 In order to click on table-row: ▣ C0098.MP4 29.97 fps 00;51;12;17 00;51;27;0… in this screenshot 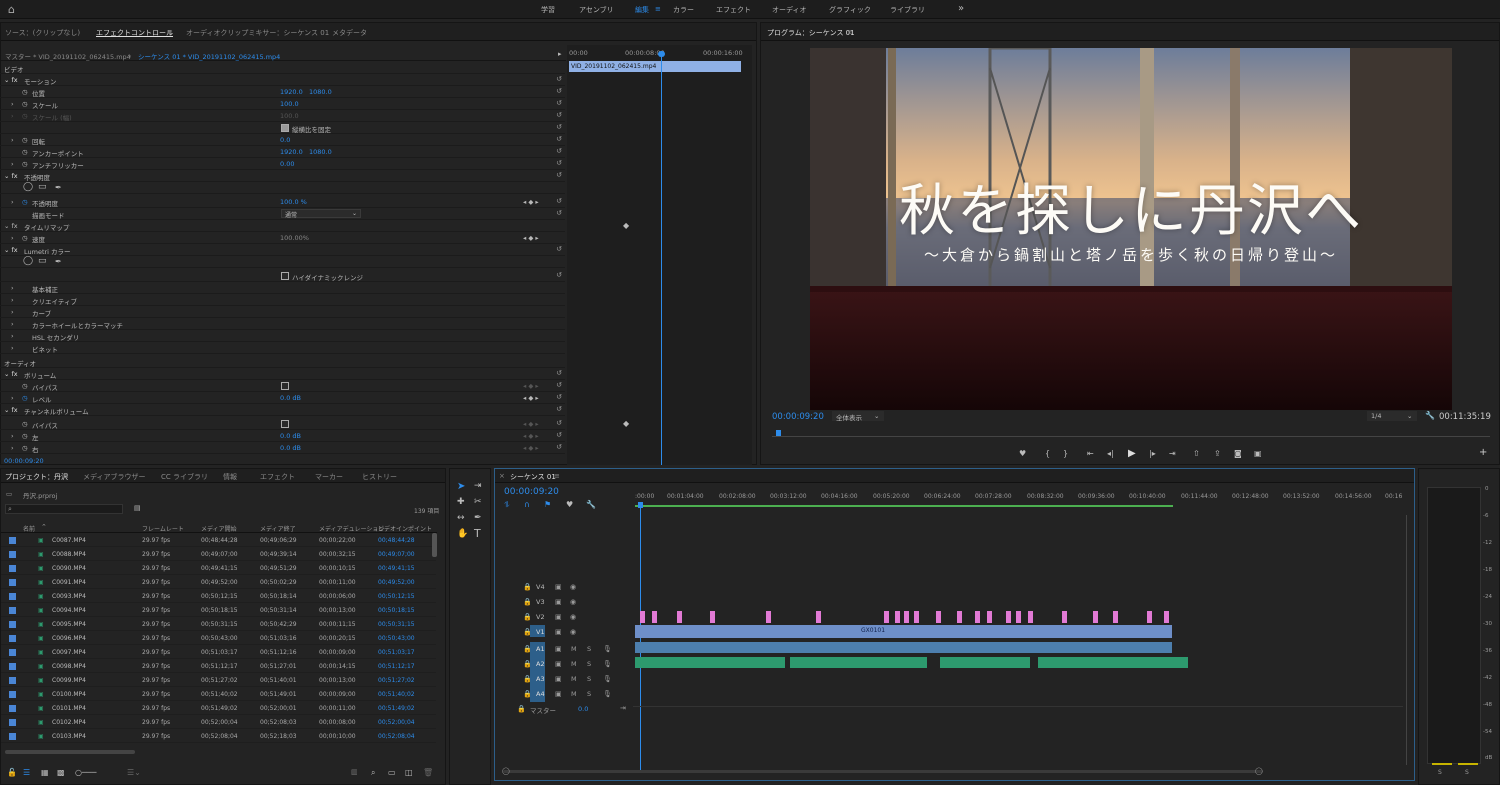, I will do `click(218, 666)`.